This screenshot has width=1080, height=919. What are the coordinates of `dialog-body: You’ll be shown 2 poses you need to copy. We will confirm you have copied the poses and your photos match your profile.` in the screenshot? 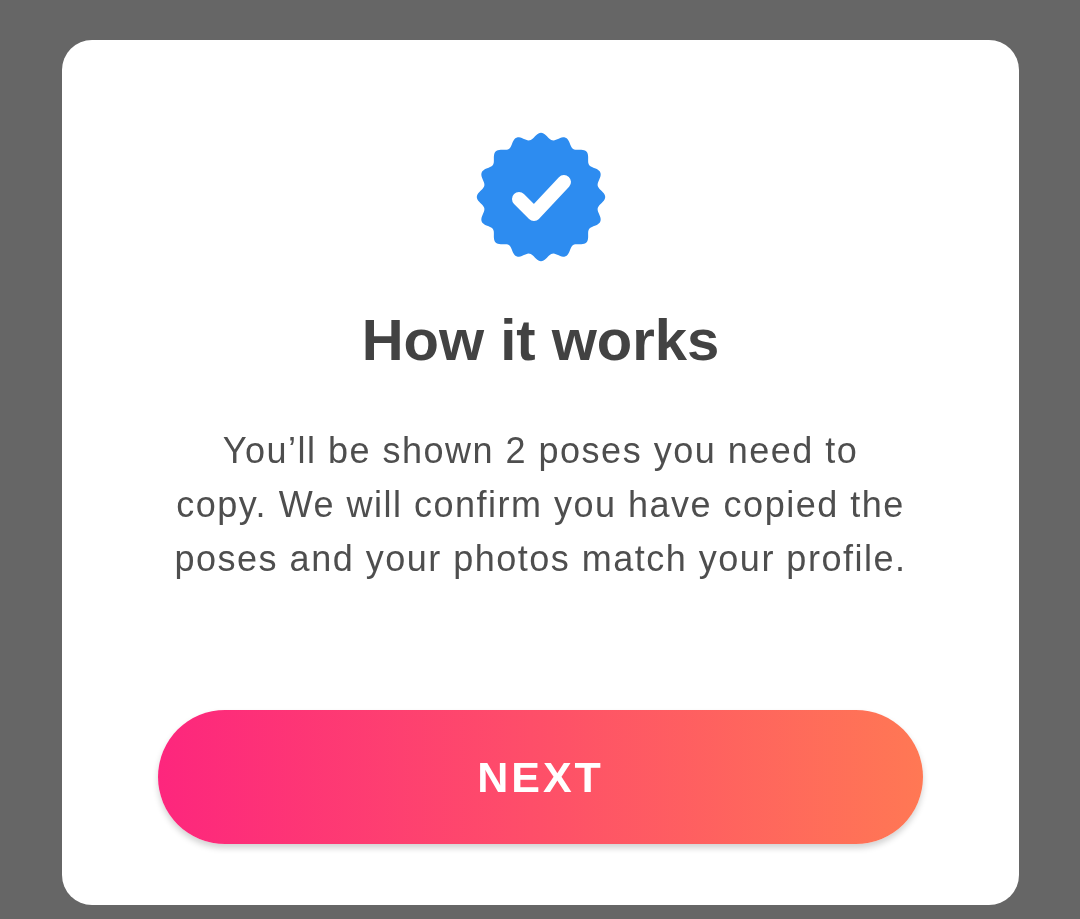 It's located at (540, 505).